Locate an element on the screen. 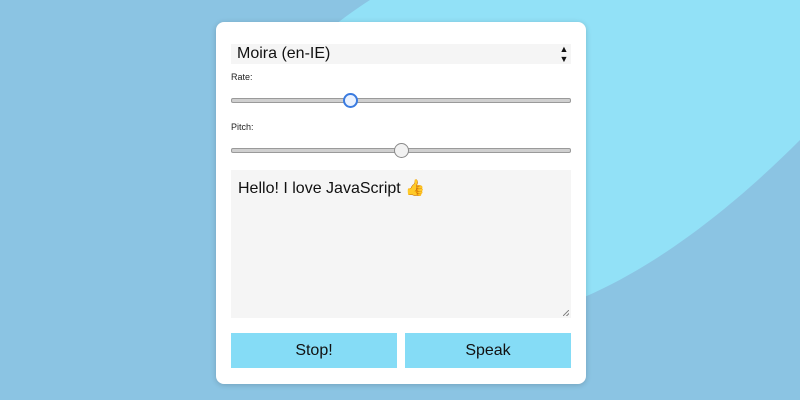  rate-slider is located at coordinates (401, 100).